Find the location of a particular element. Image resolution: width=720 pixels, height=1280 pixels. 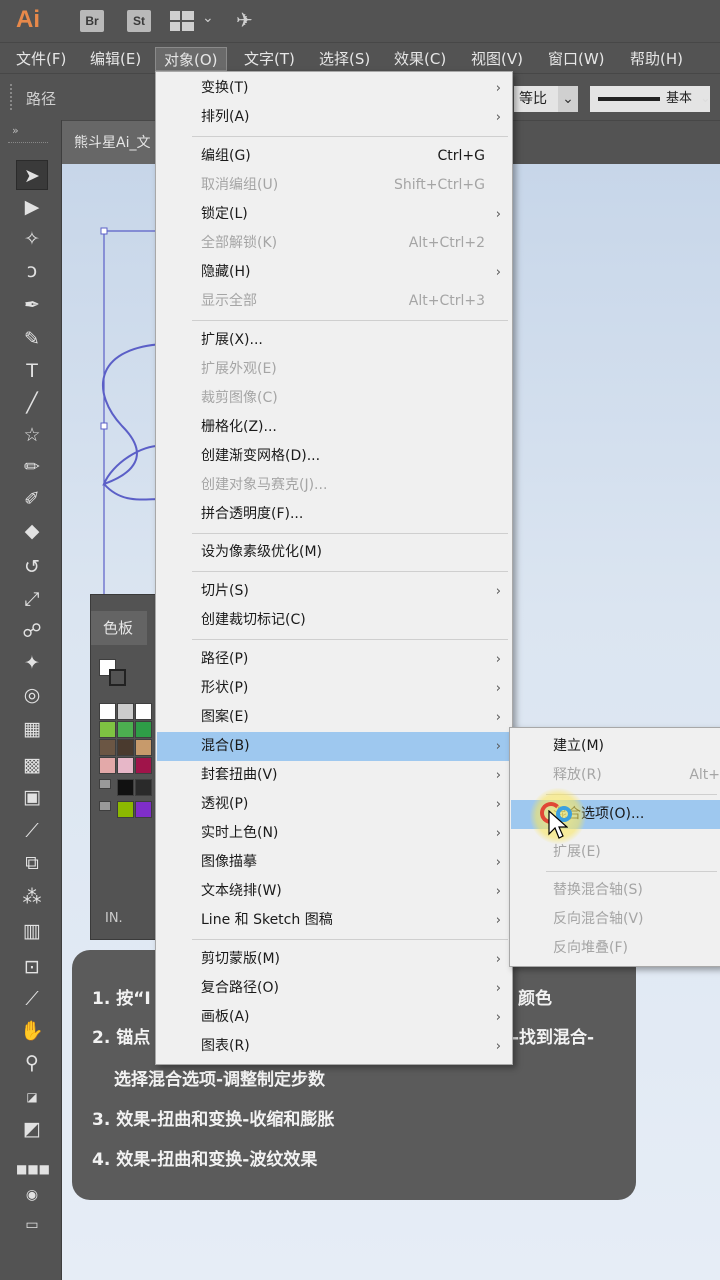

menu-item-group: 编组(G) Ctrl+G is located at coordinates (334, 156).